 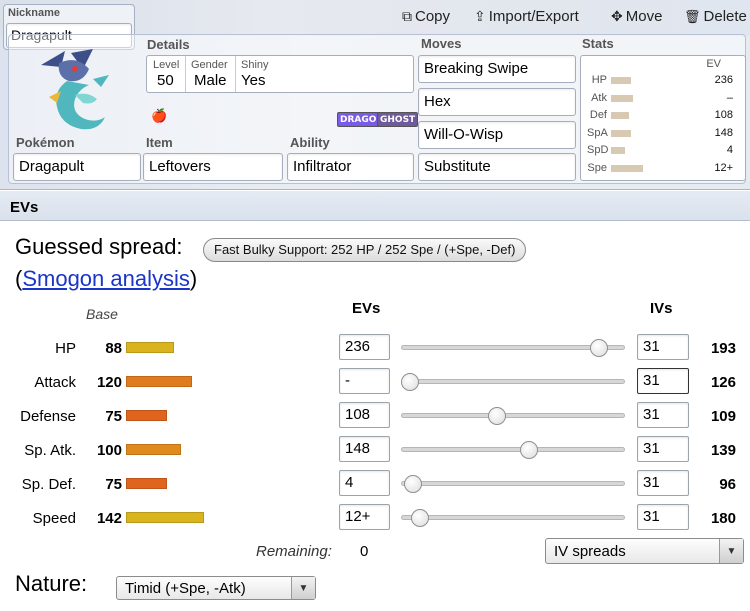 I want to click on import-export-button: ⇪ Import/Export, so click(x=526, y=16).